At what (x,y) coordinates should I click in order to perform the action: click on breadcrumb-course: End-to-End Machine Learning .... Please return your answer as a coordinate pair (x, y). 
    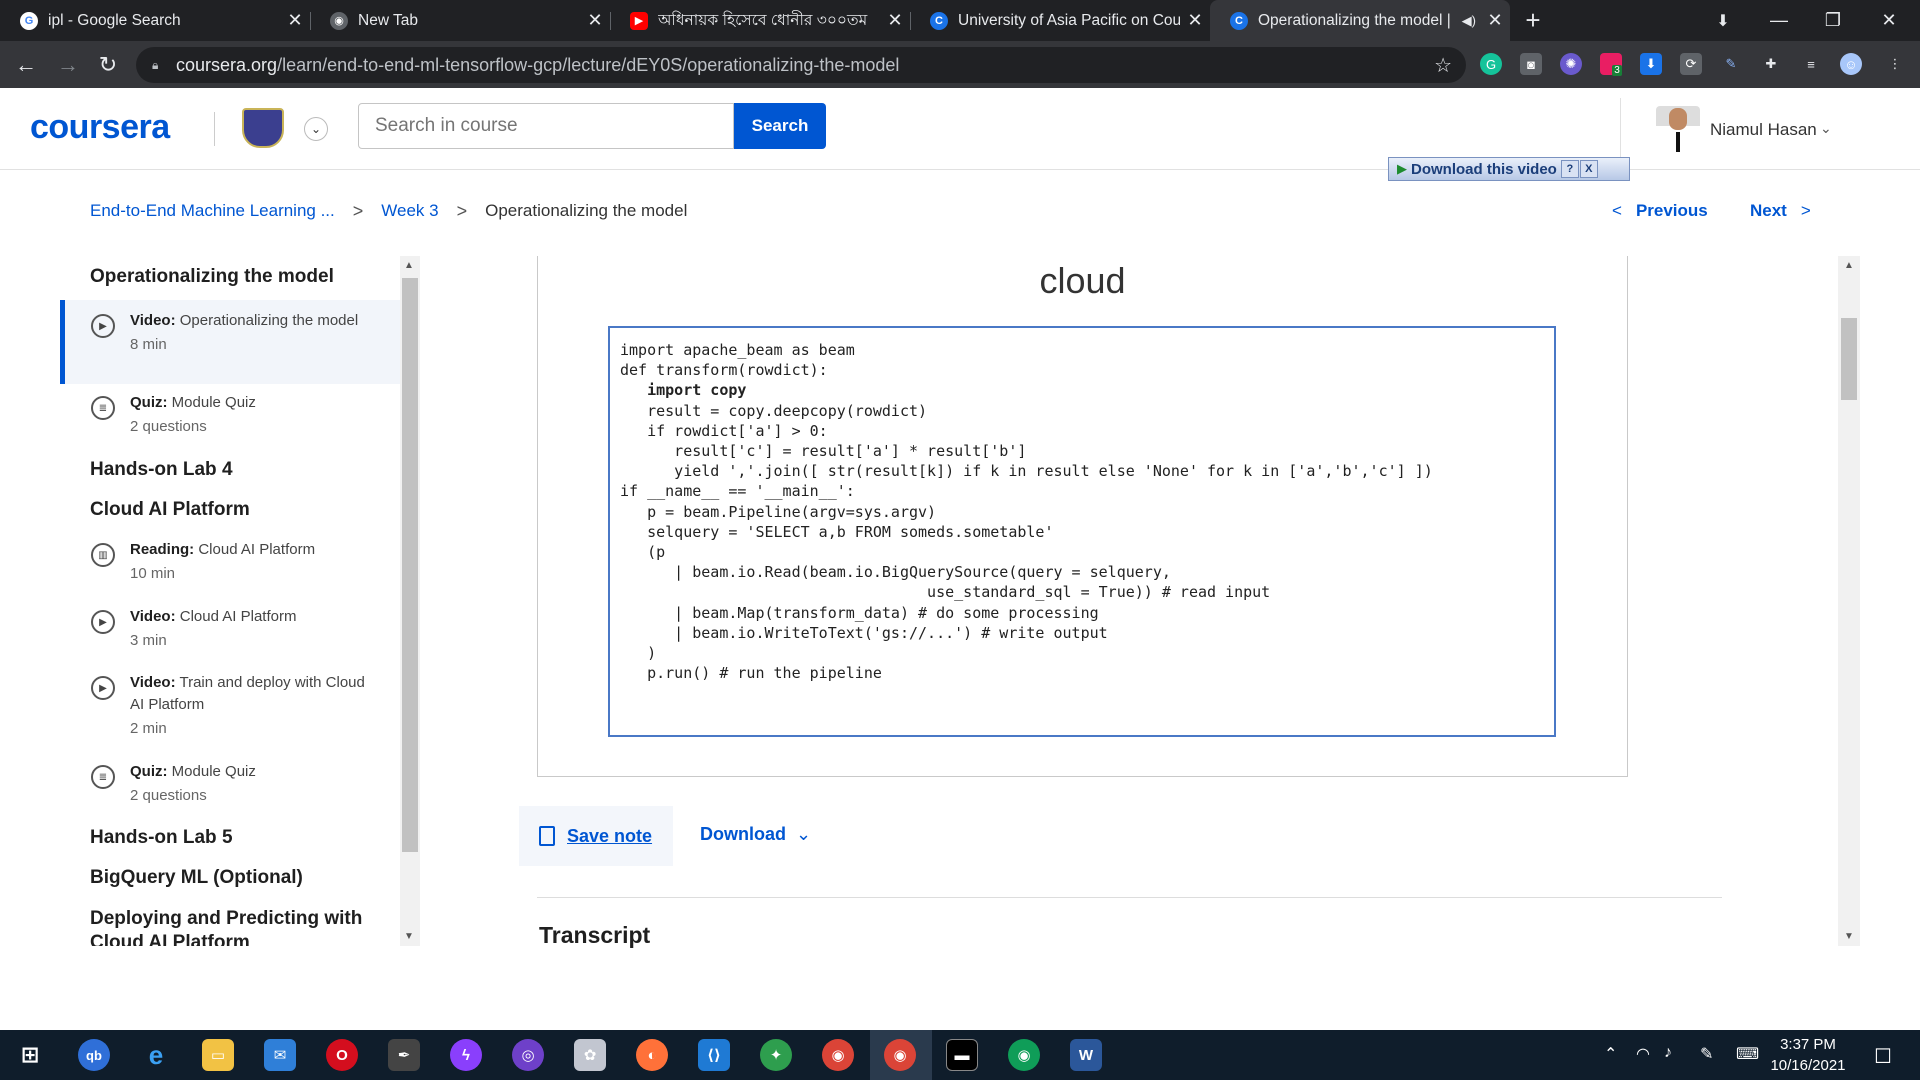
    Looking at the image, I should click on (212, 211).